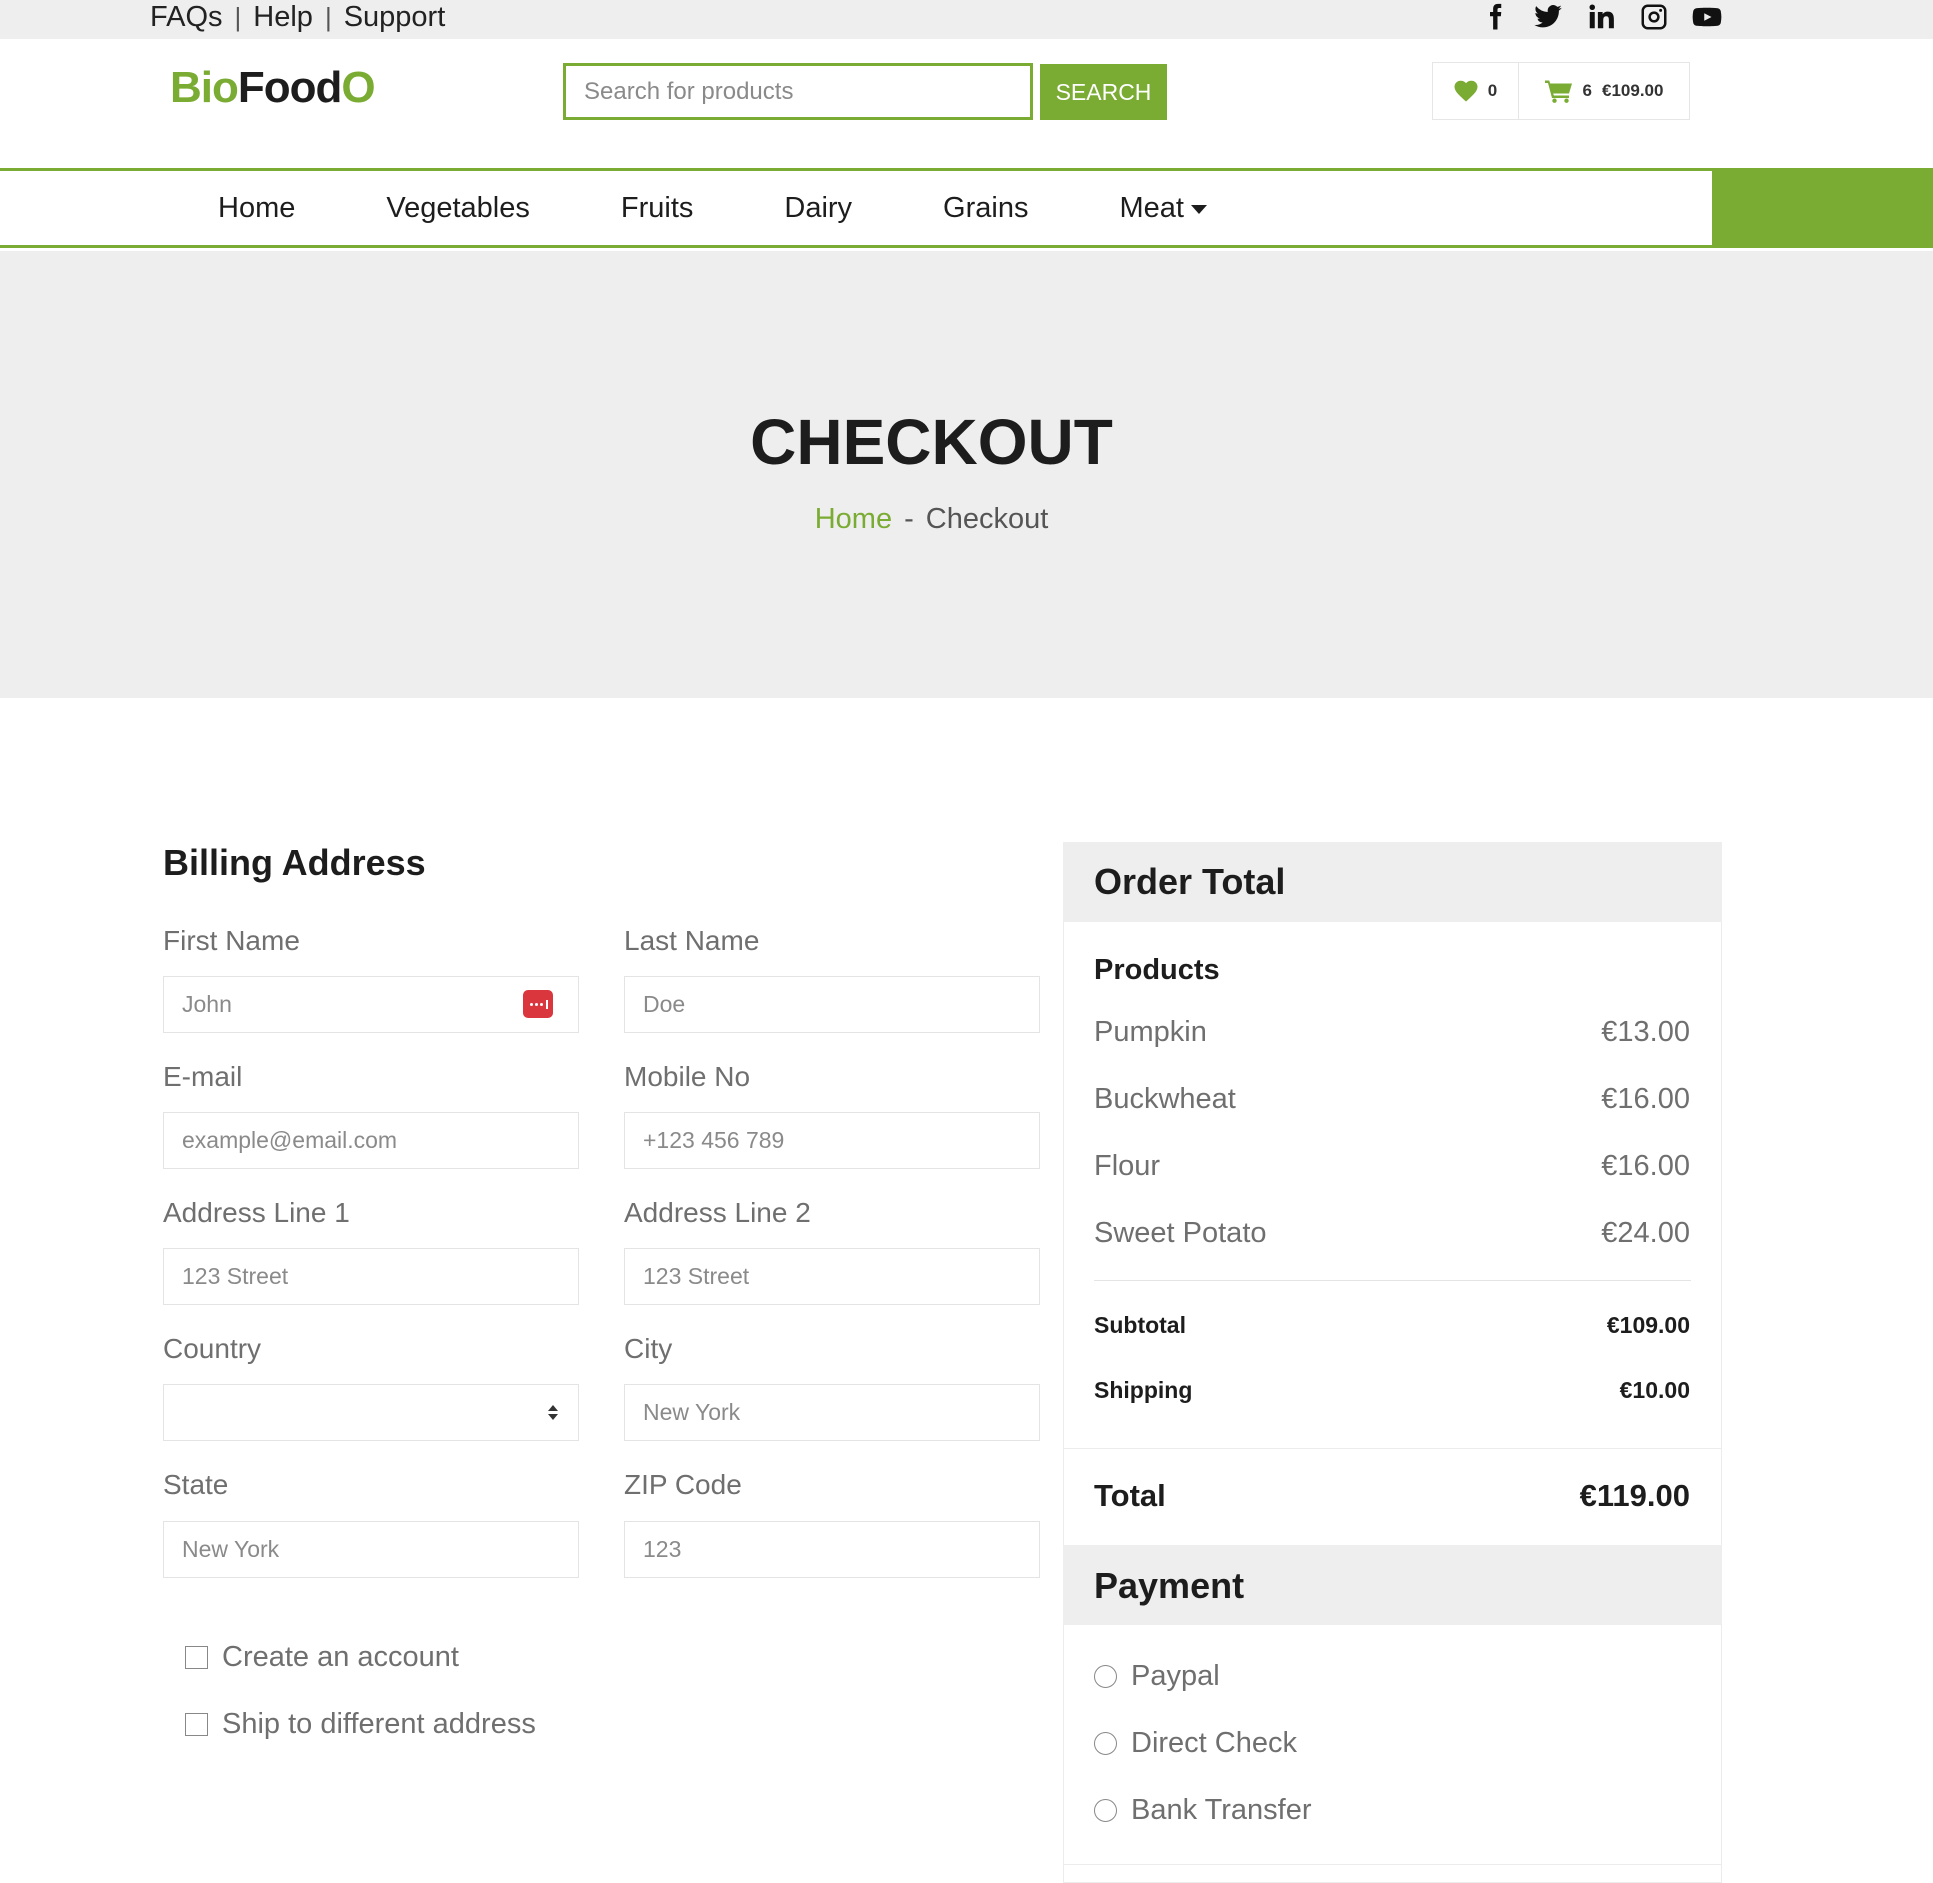  I want to click on instagram-icon, so click(1654, 17).